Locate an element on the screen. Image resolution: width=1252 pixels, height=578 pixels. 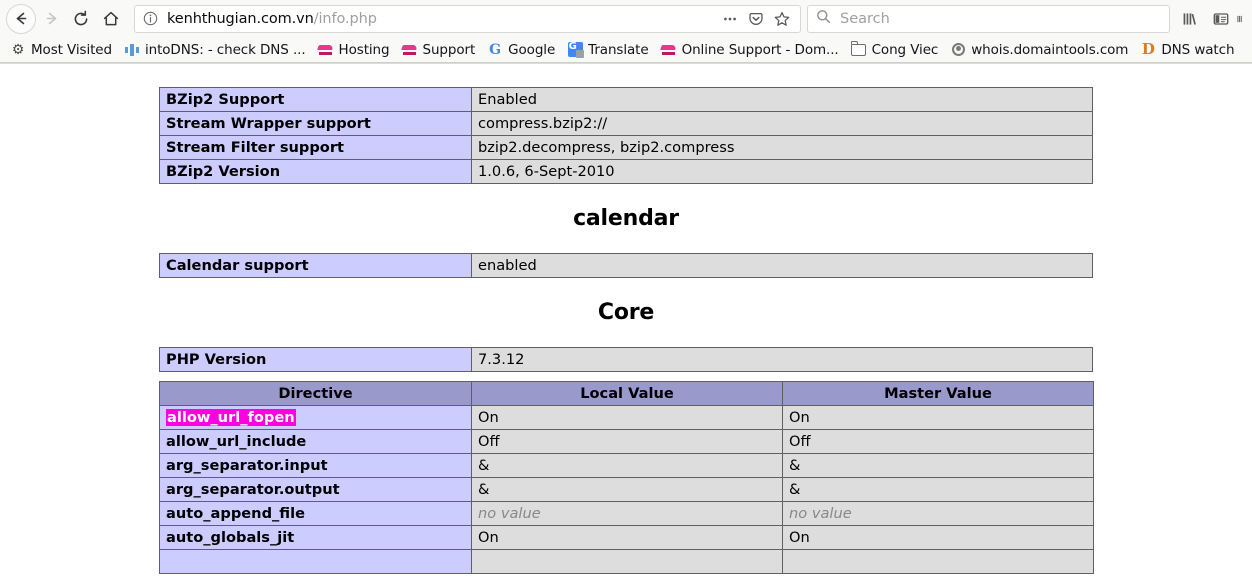
url-actions is located at coordinates (757, 19).